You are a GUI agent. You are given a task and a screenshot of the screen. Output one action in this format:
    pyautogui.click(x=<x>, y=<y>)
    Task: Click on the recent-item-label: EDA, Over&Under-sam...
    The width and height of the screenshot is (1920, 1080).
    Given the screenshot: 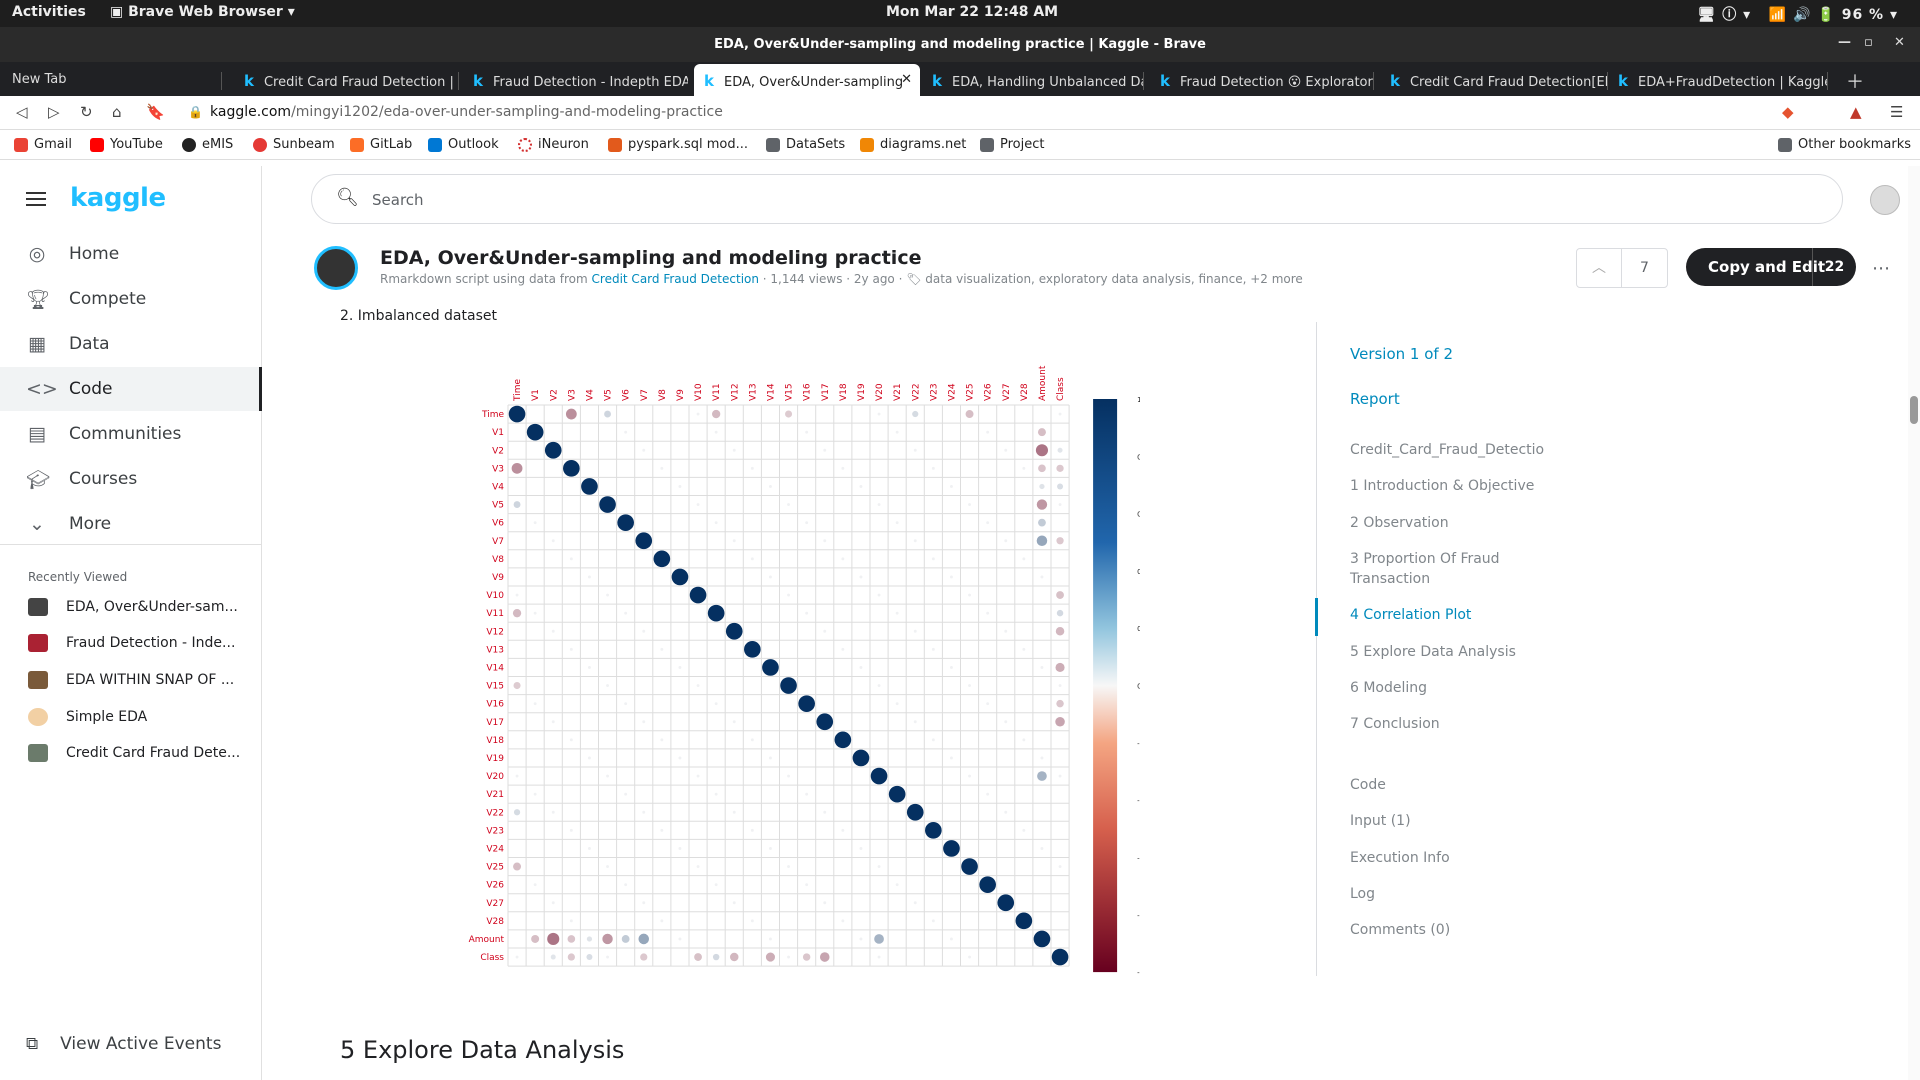 What is the action you would take?
    pyautogui.click(x=152, y=607)
    